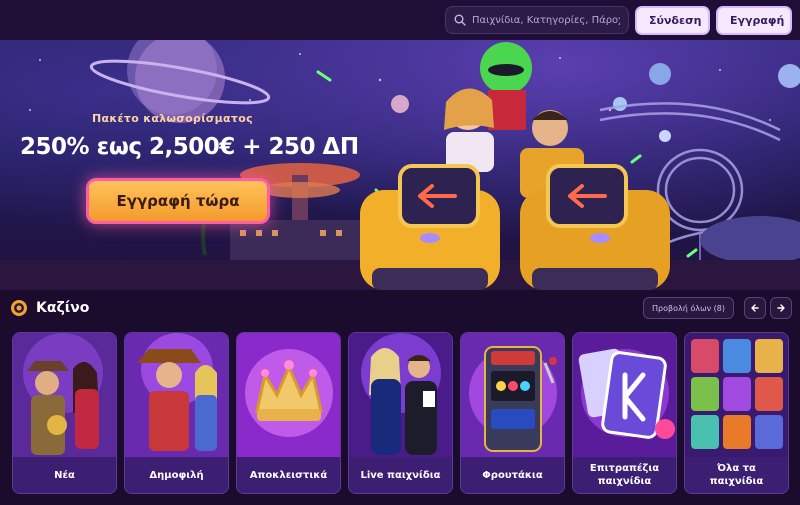 Image resolution: width=800 pixels, height=505 pixels. I want to click on promo-subtitle: Πακέτο καλωσορίσματος, so click(172, 118).